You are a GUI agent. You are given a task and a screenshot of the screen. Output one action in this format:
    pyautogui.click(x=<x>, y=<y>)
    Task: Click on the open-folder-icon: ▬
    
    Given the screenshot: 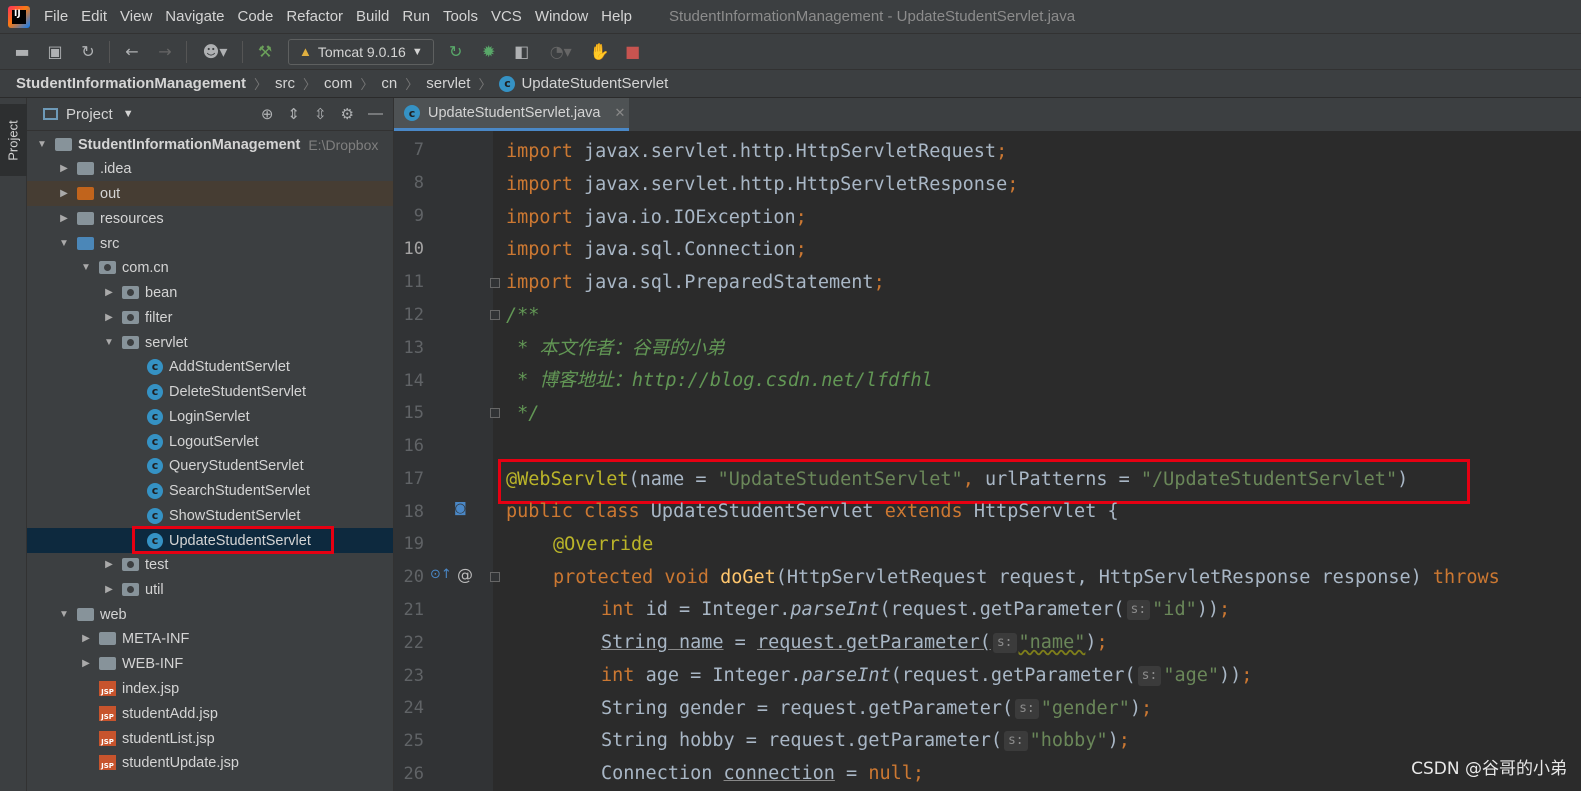 What is the action you would take?
    pyautogui.click(x=22, y=52)
    